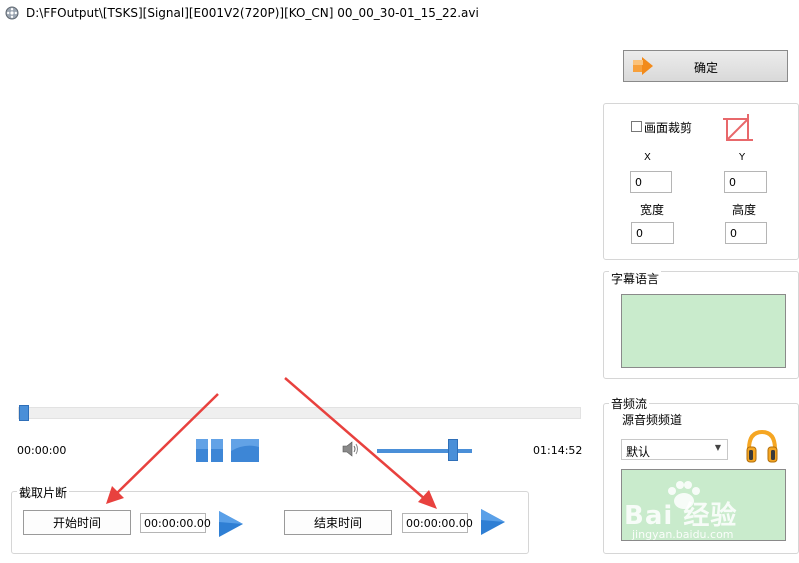 The height and width of the screenshot is (563, 799). Describe the element at coordinates (12, 13) in the screenshot. I see `film-reel-icon` at that location.